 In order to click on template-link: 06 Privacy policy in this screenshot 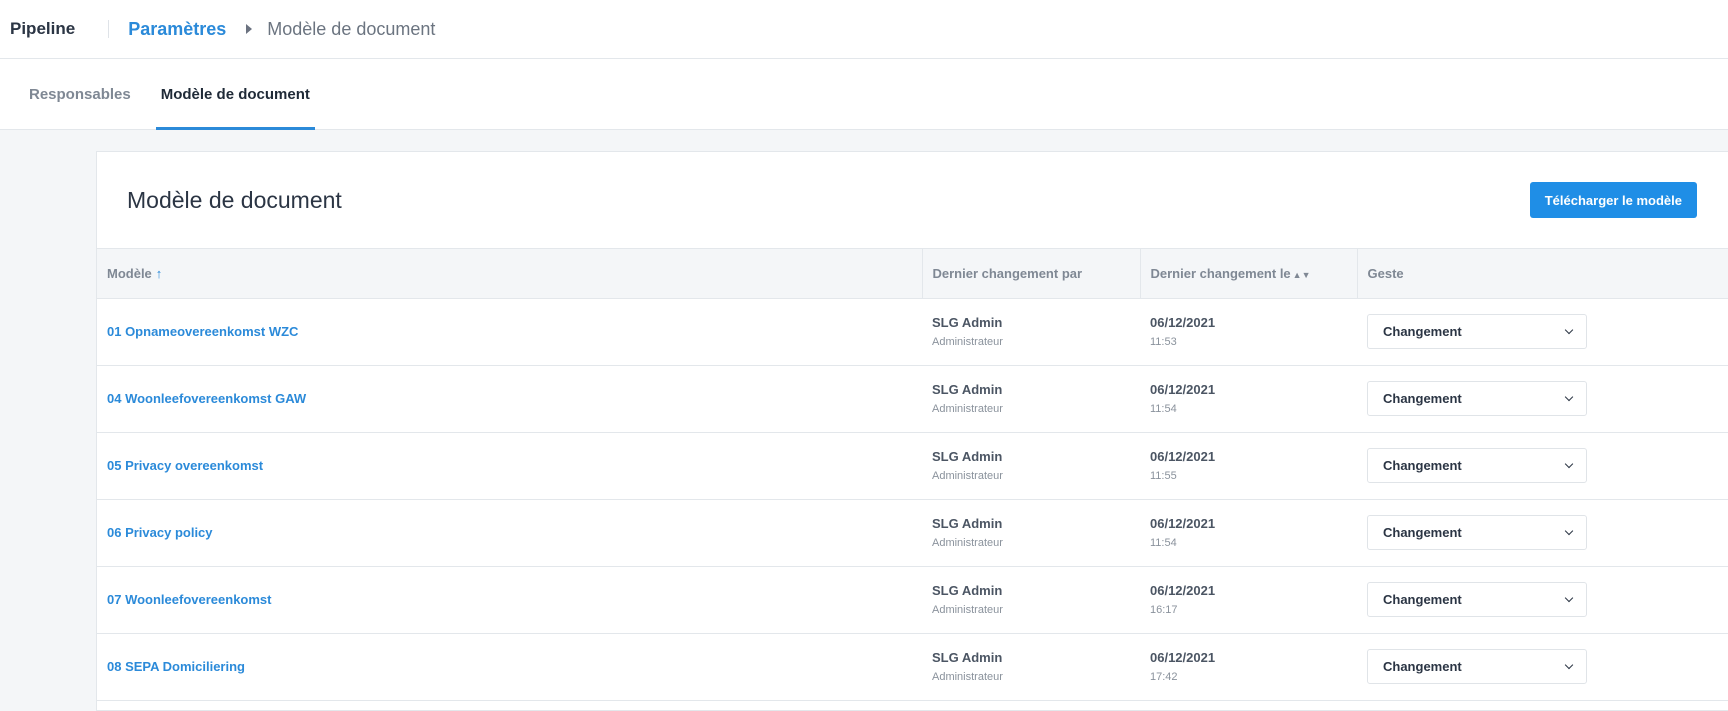, I will do `click(160, 532)`.